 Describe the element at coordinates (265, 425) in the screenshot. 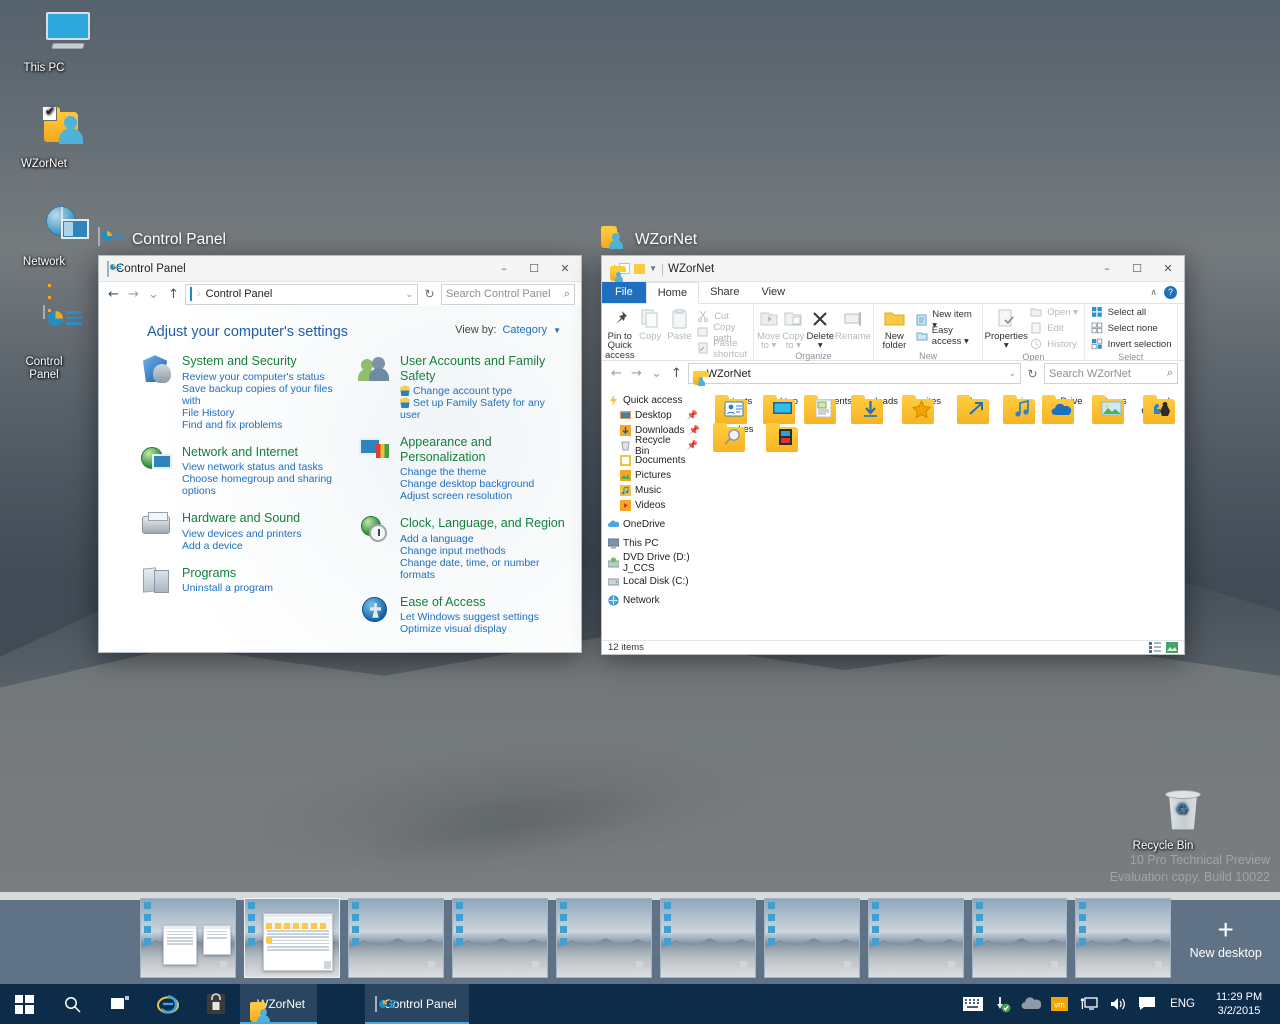

I see `category-link: Find and fix problems` at that location.